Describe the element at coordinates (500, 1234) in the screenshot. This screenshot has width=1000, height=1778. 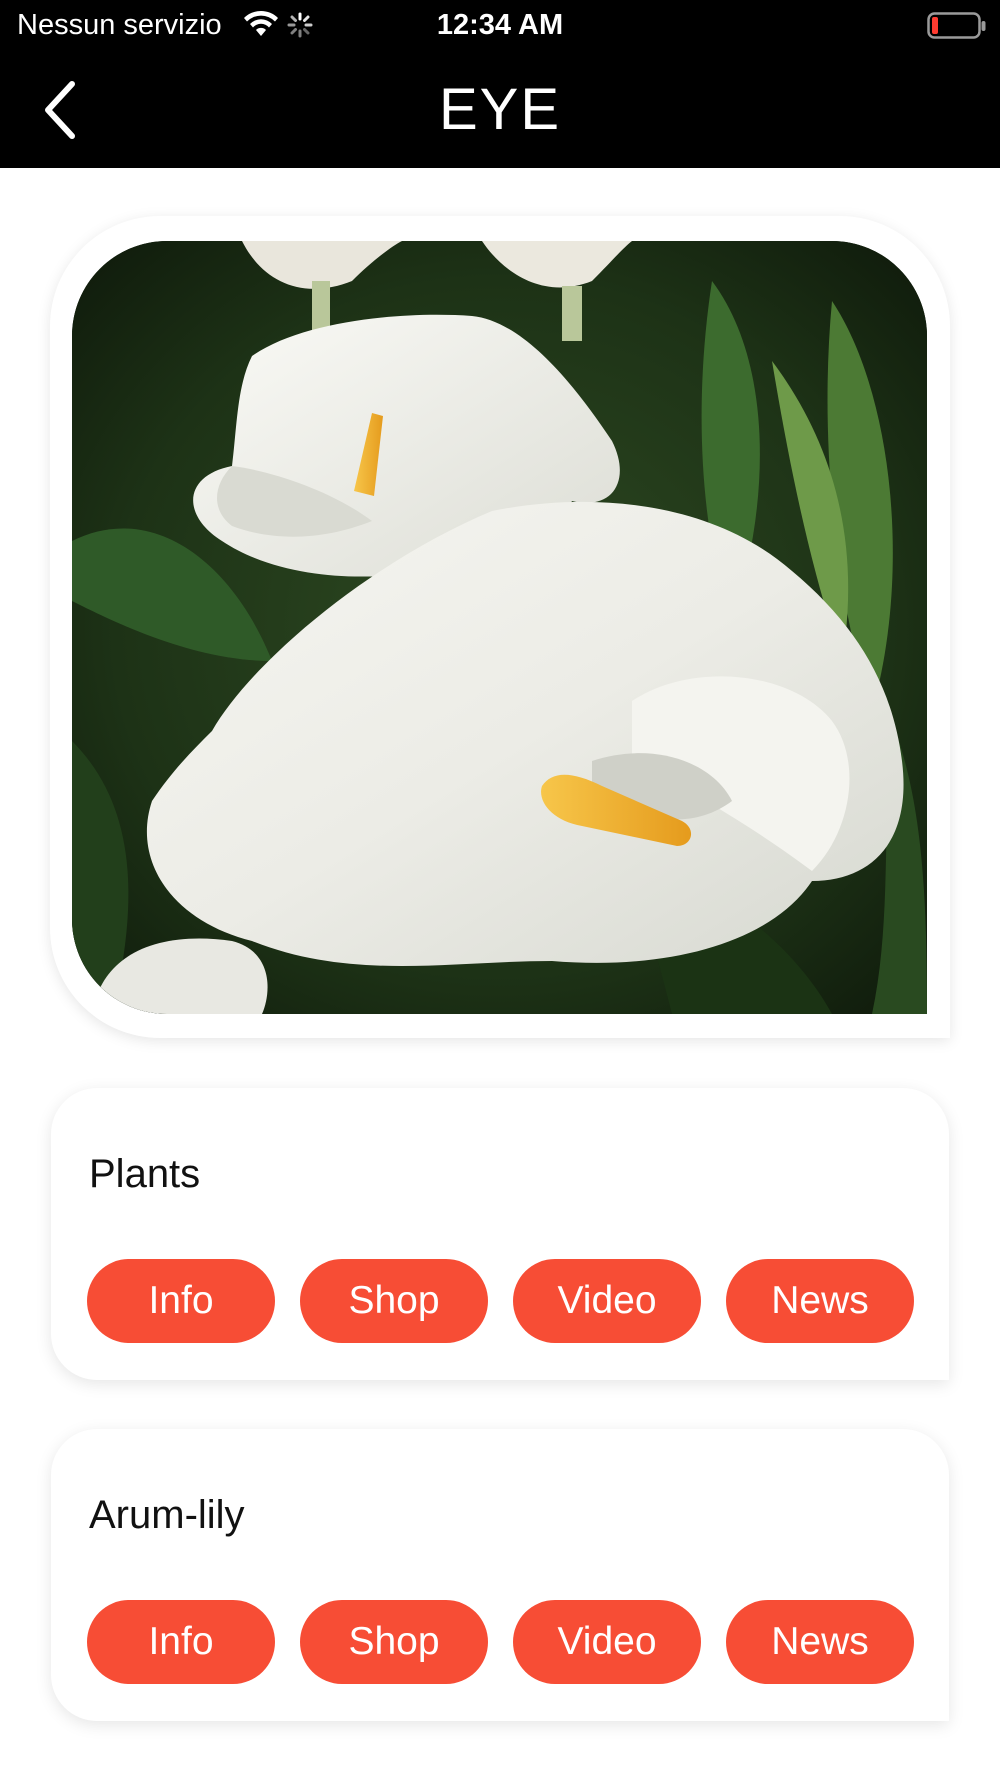
I see `category-card-plants: Plants Info Shop Video News` at that location.